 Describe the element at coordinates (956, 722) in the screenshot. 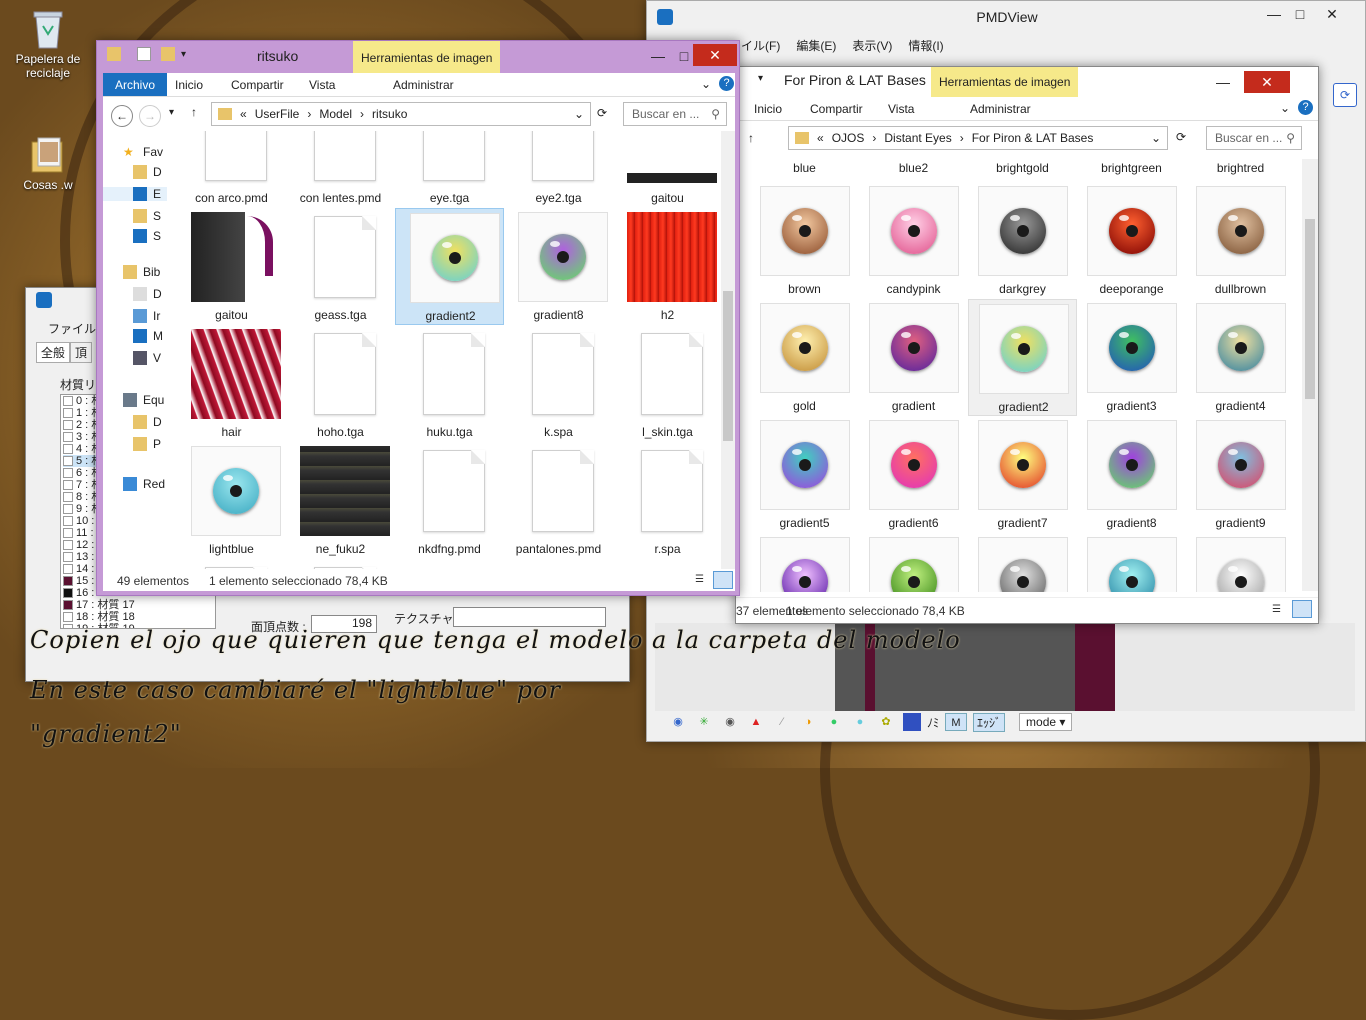

I see `toolbar-button: M` at that location.